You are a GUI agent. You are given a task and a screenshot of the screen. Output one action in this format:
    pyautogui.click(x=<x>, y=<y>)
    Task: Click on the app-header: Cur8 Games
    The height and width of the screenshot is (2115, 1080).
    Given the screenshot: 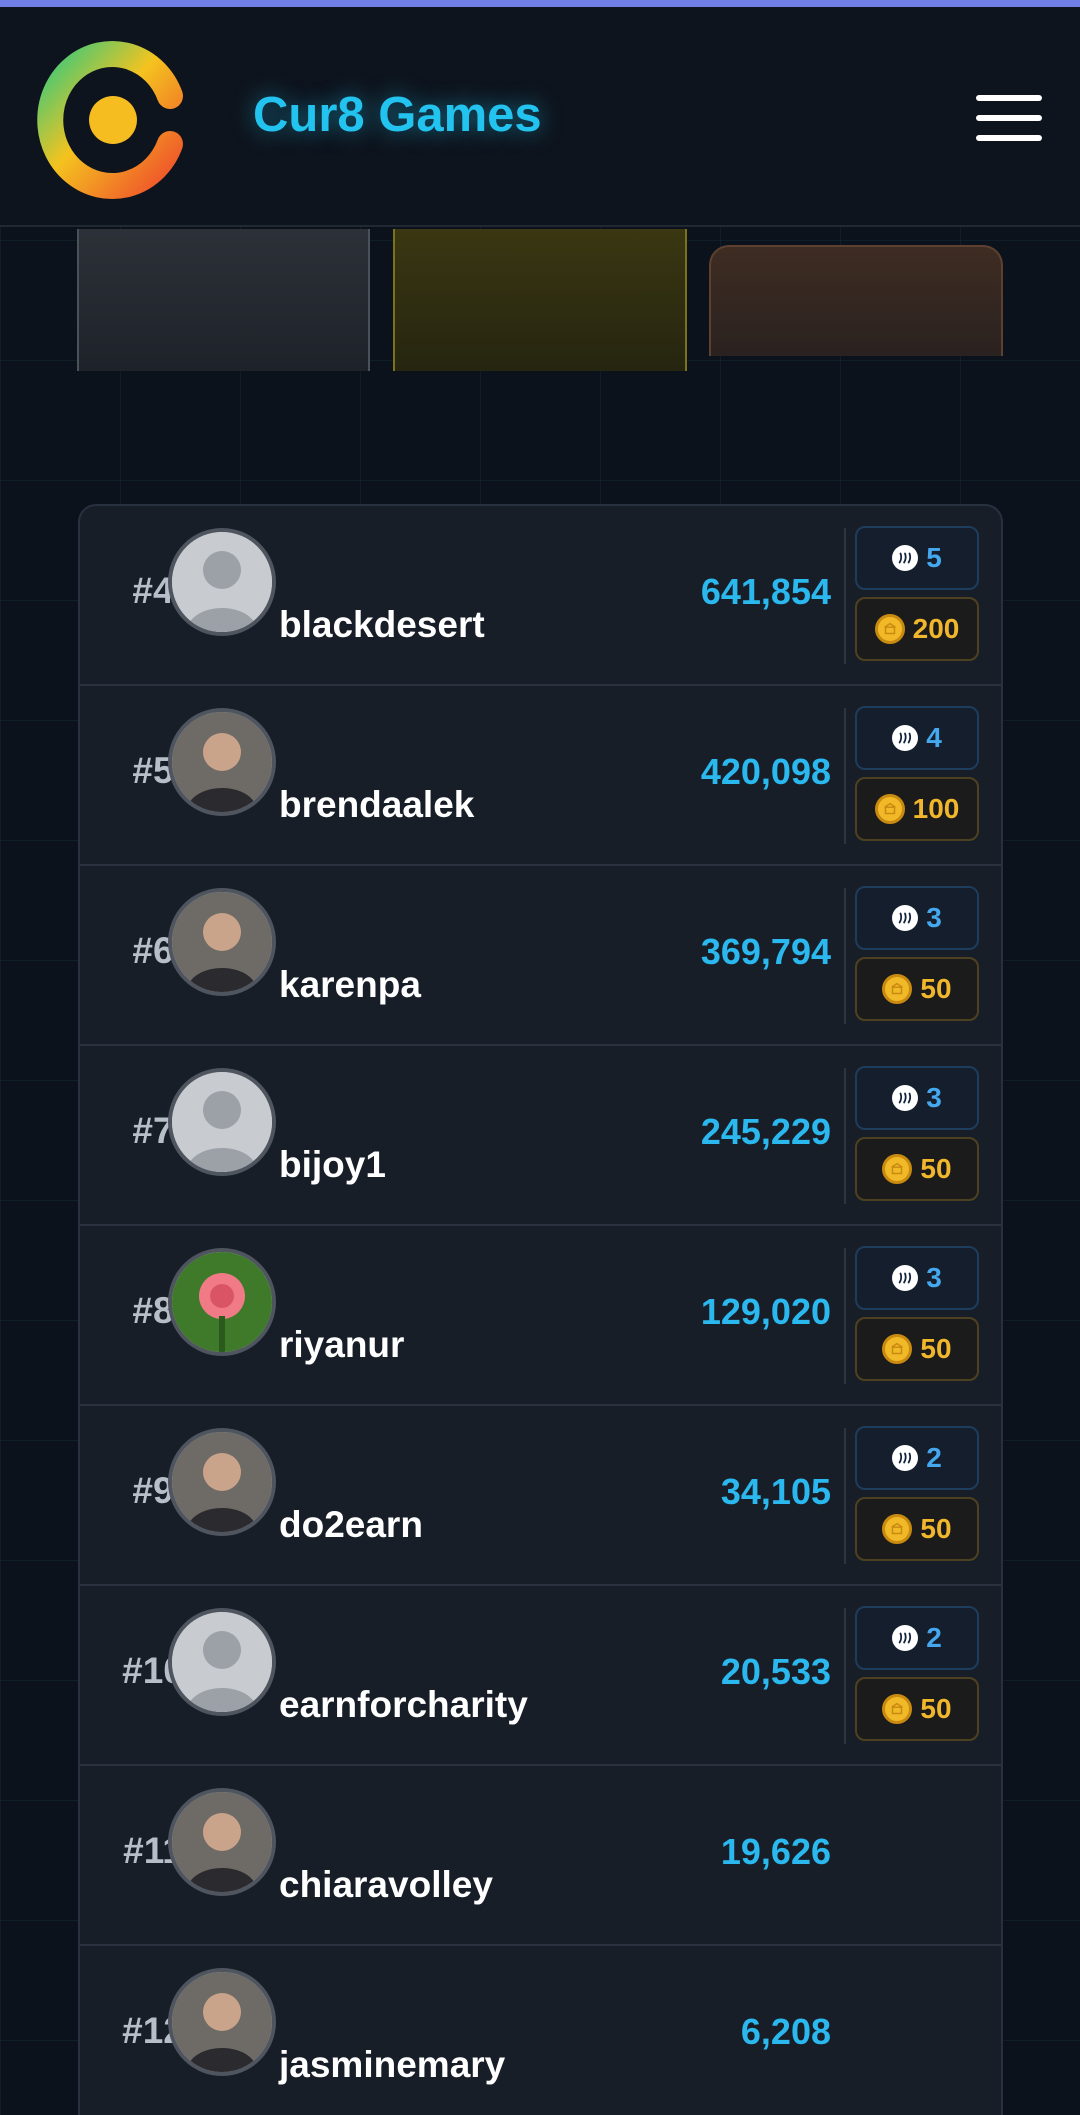 What is the action you would take?
    pyautogui.click(x=540, y=117)
    